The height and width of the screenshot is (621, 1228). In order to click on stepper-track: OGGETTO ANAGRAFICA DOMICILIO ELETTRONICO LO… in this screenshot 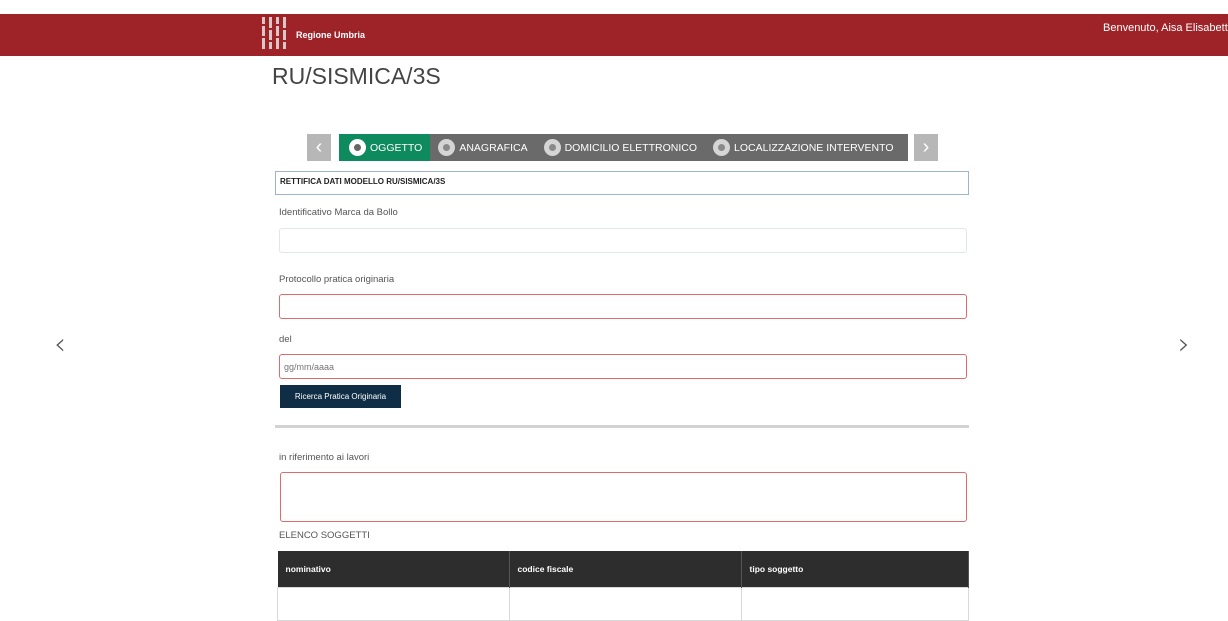, I will do `click(623, 147)`.